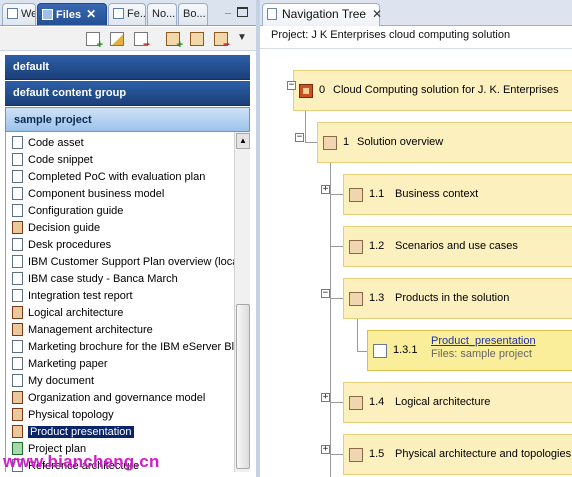 The image size is (572, 477). I want to click on tab-label: Navigation Tree, so click(324, 14).